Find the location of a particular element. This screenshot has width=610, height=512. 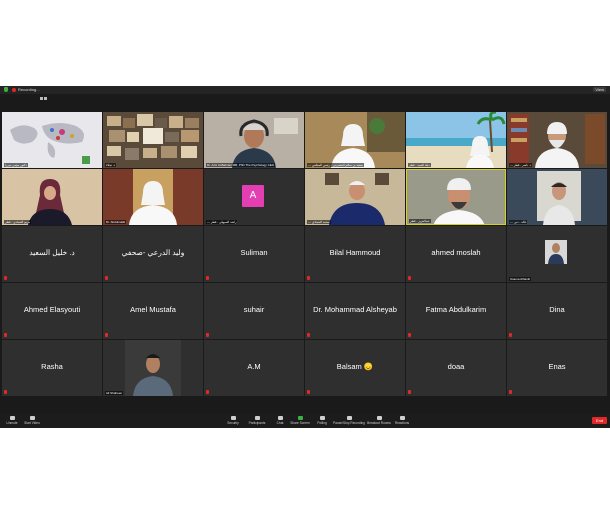

participant-name: Dina is located at coordinates (557, 309).